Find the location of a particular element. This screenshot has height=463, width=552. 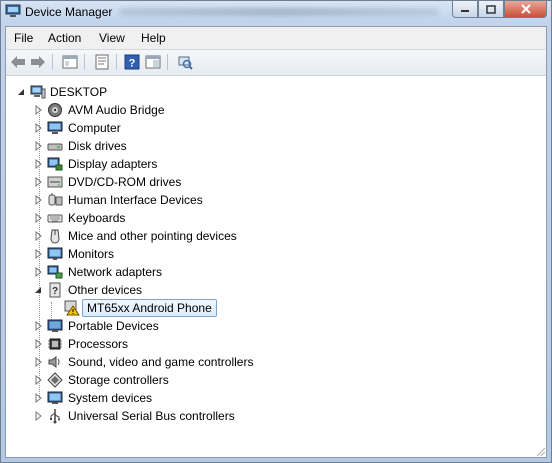

properties-pane-button is located at coordinates (153, 62).